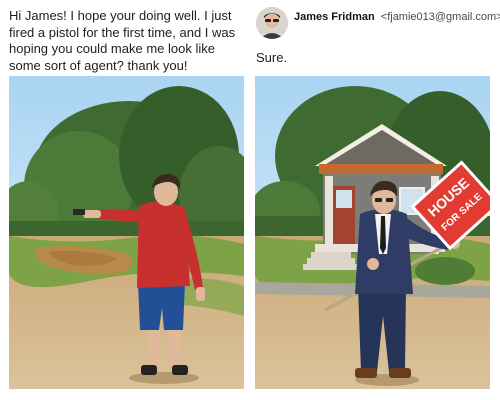 The width and height of the screenshot is (500, 400). I want to click on author-name: James Fridman, so click(334, 17).